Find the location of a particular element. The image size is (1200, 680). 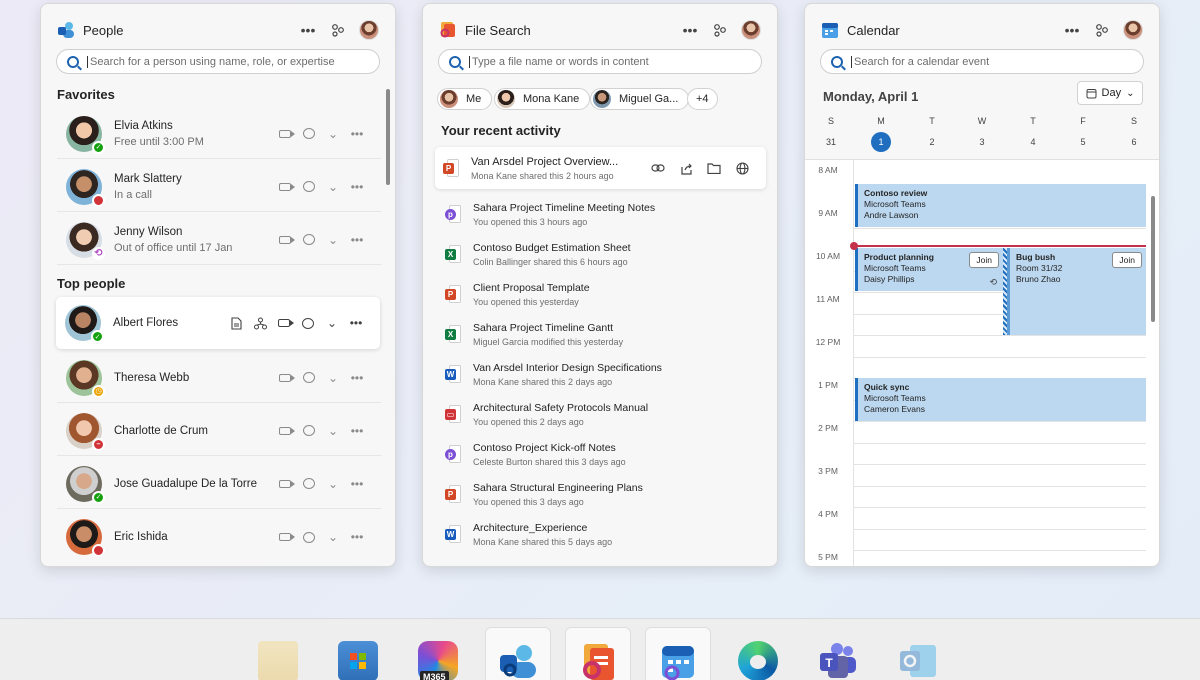

file-search is located at coordinates (600, 61).